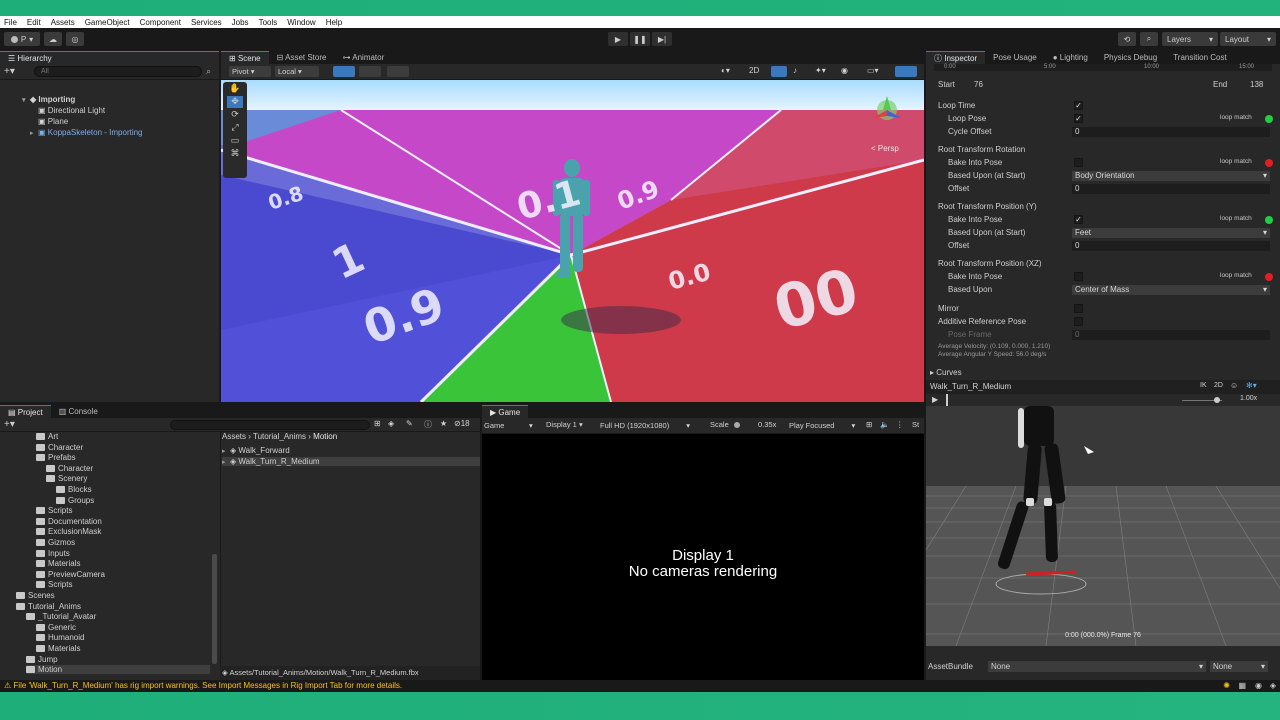  What do you see at coordinates (55, 542) in the screenshot?
I see `project-folder-item: Gizmos` at bounding box center [55, 542].